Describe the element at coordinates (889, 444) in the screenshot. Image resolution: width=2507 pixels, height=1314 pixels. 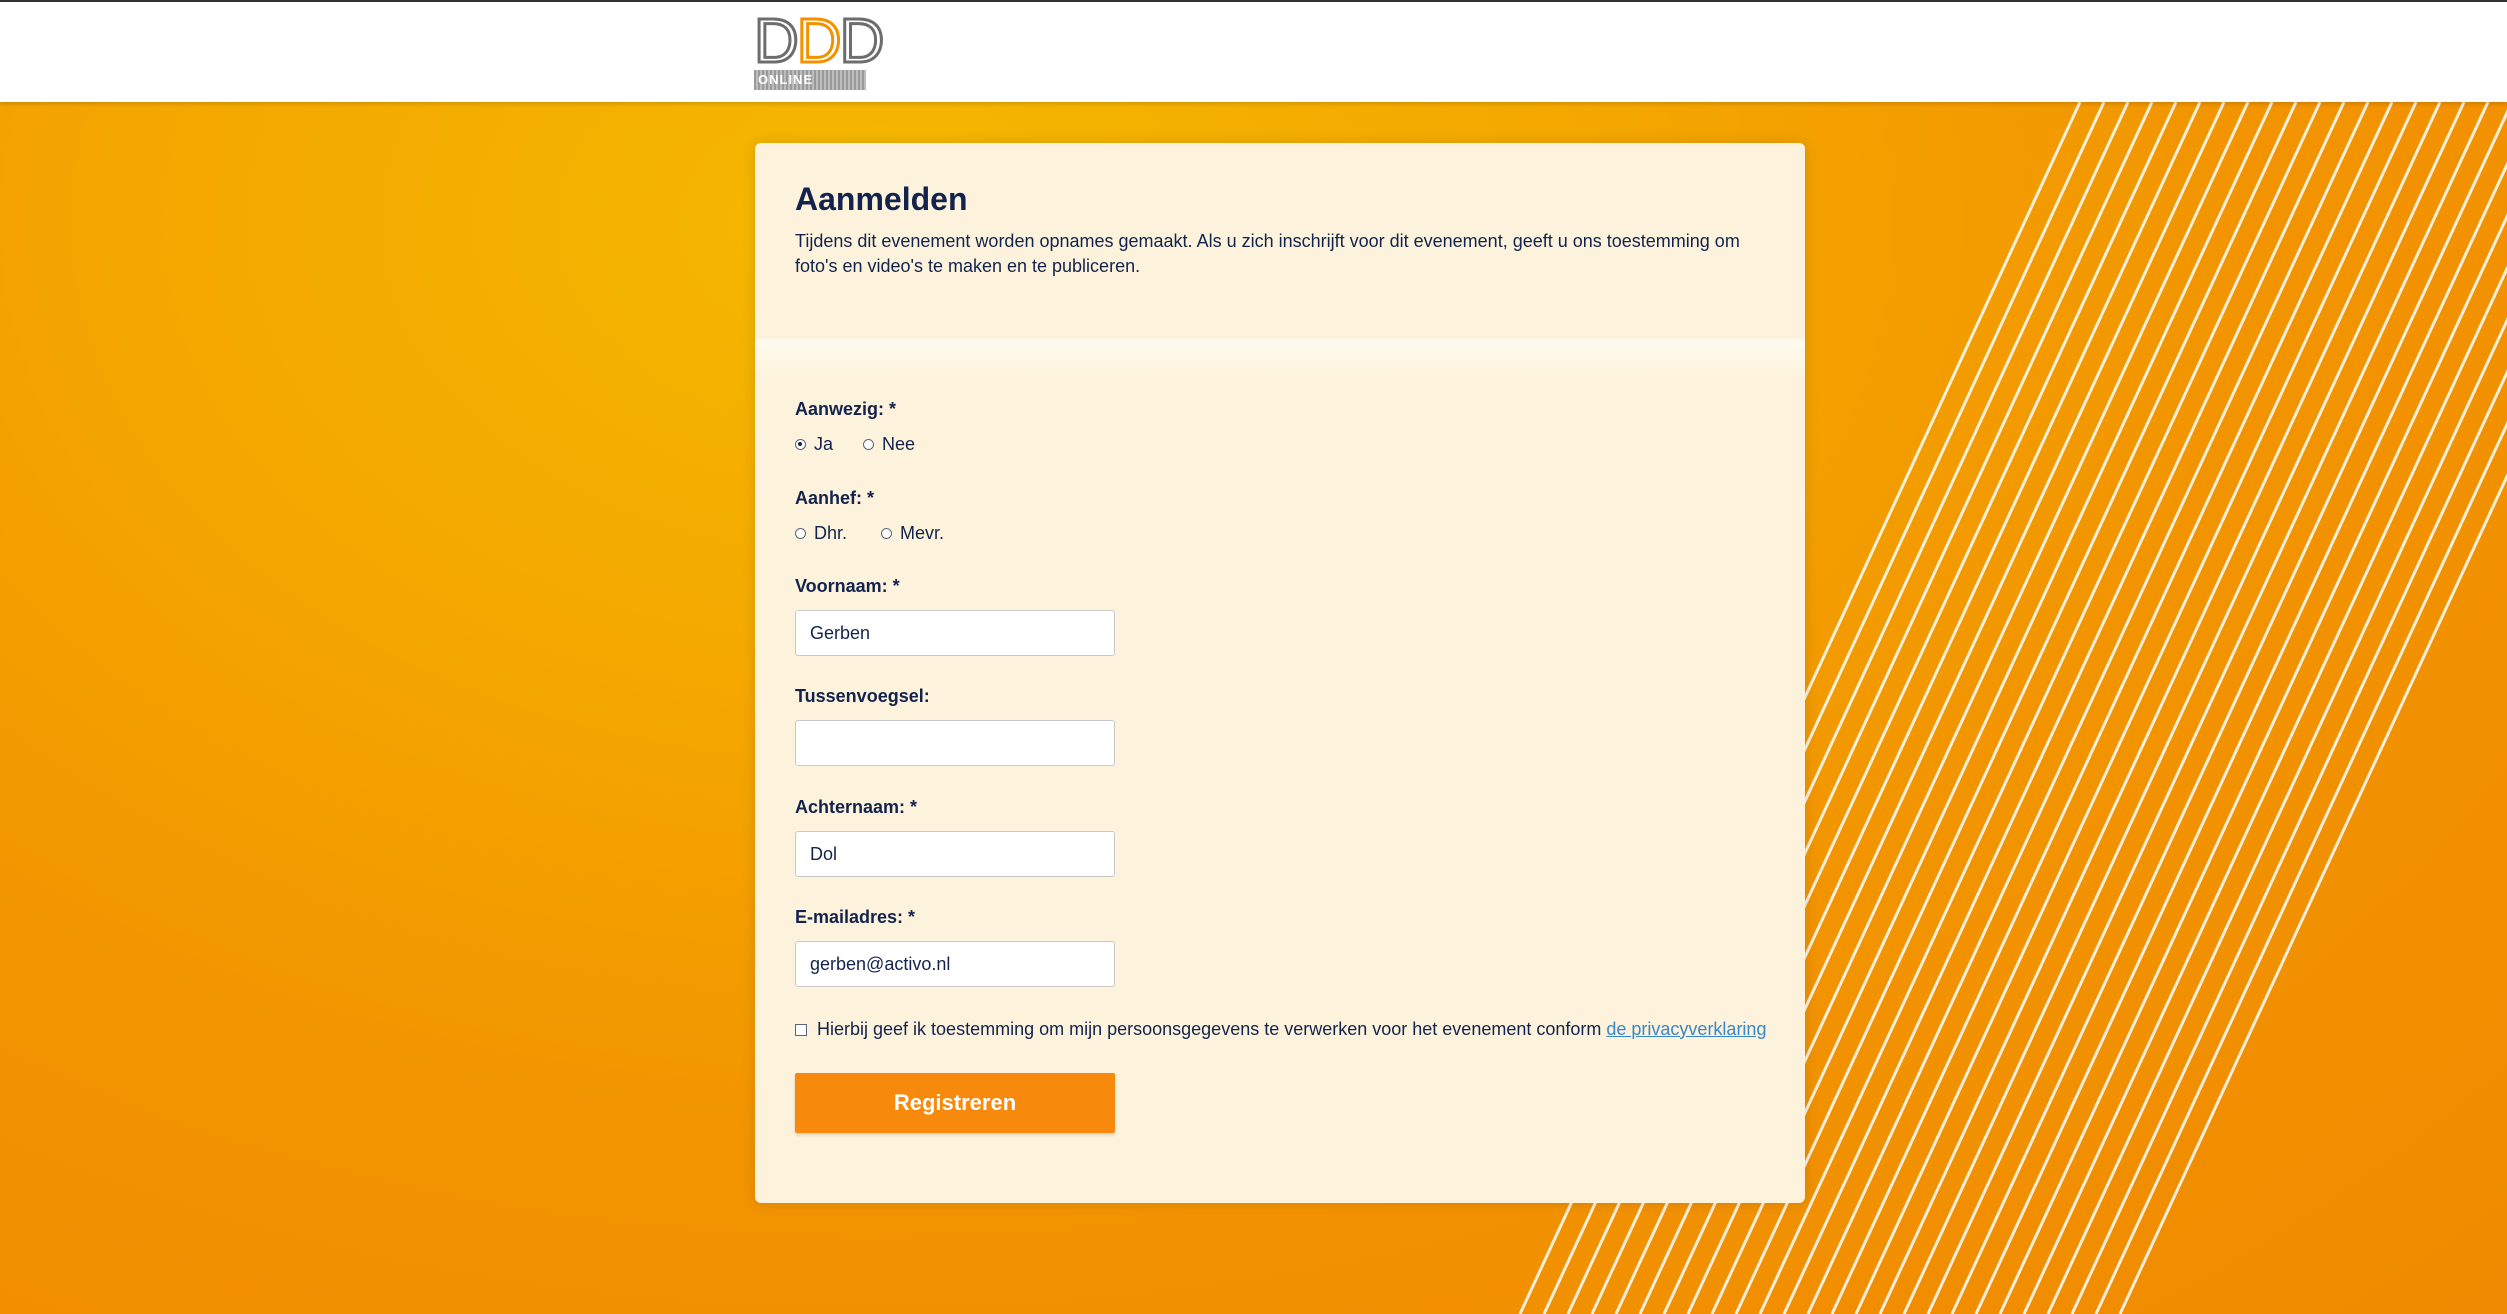
I see `attendance-option-nee: Nee` at that location.